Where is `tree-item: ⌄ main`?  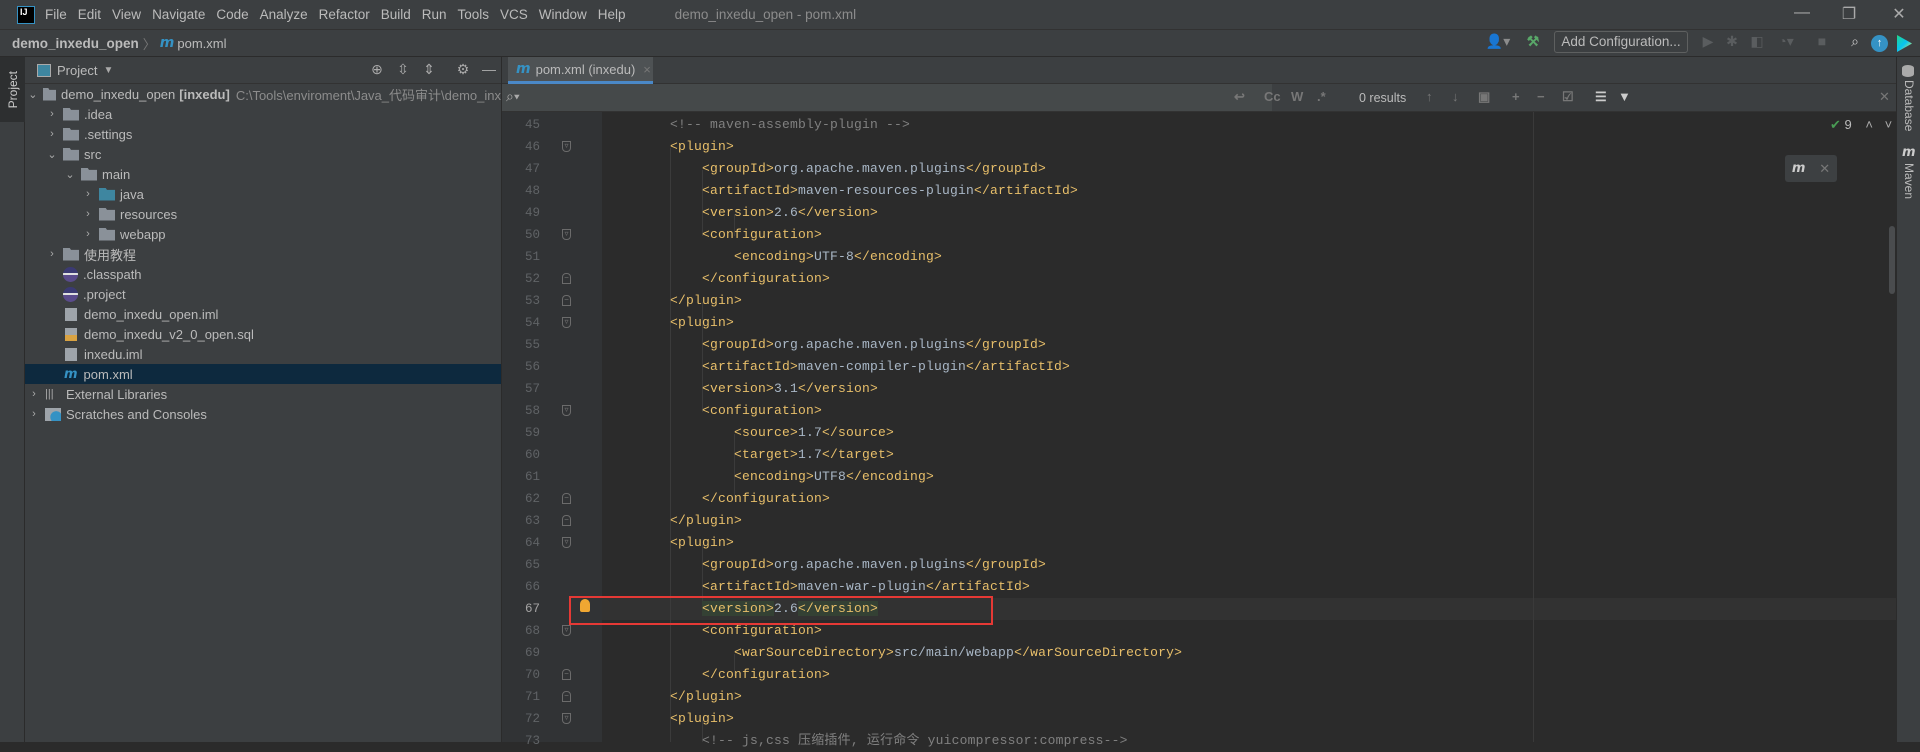 tree-item: ⌄ main is located at coordinates (263, 174).